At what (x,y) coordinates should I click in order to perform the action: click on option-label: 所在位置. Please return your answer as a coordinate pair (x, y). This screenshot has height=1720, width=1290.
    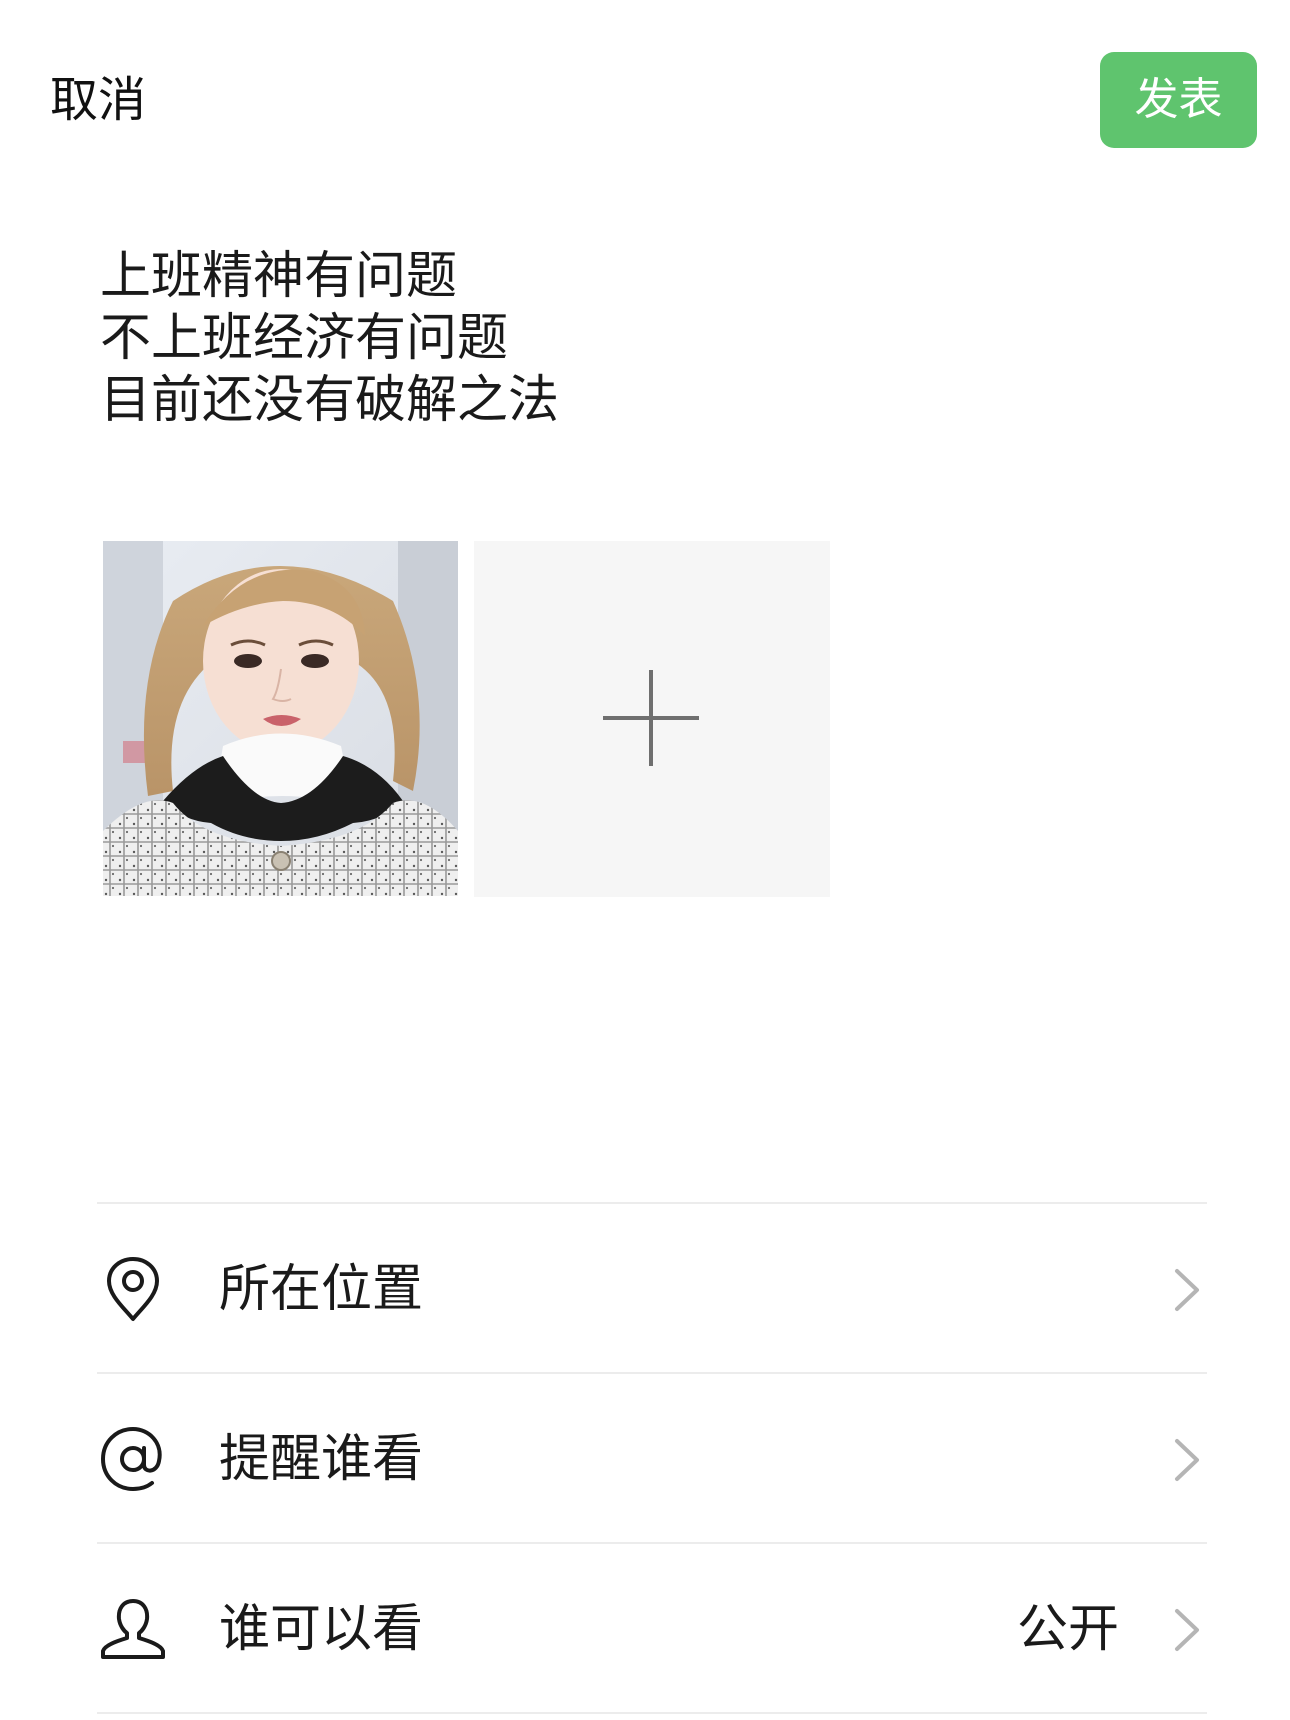
    Looking at the image, I should click on (321, 1289).